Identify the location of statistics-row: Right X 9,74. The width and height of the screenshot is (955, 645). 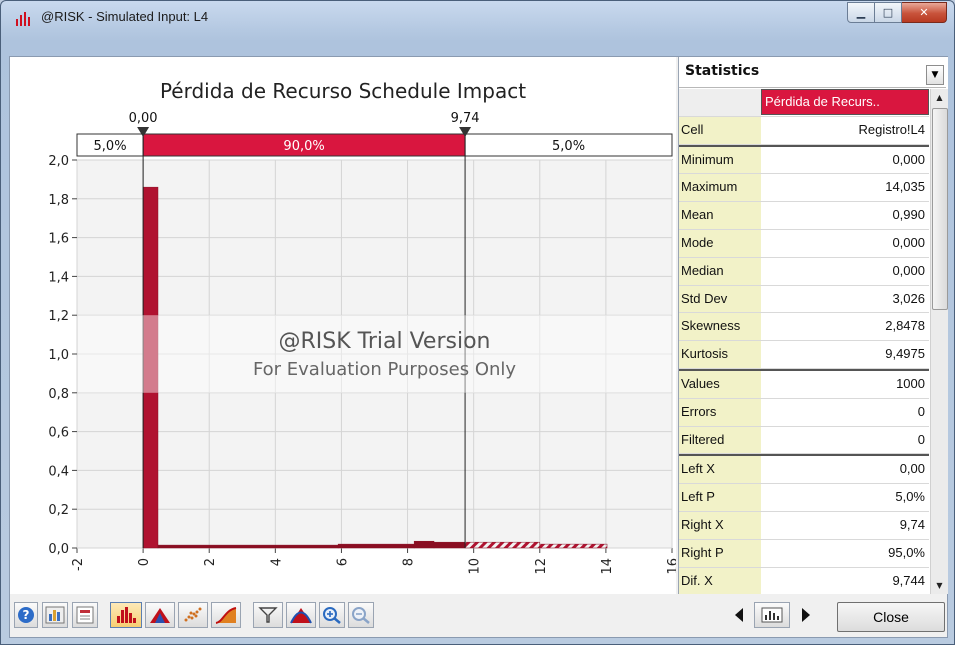
(804, 525).